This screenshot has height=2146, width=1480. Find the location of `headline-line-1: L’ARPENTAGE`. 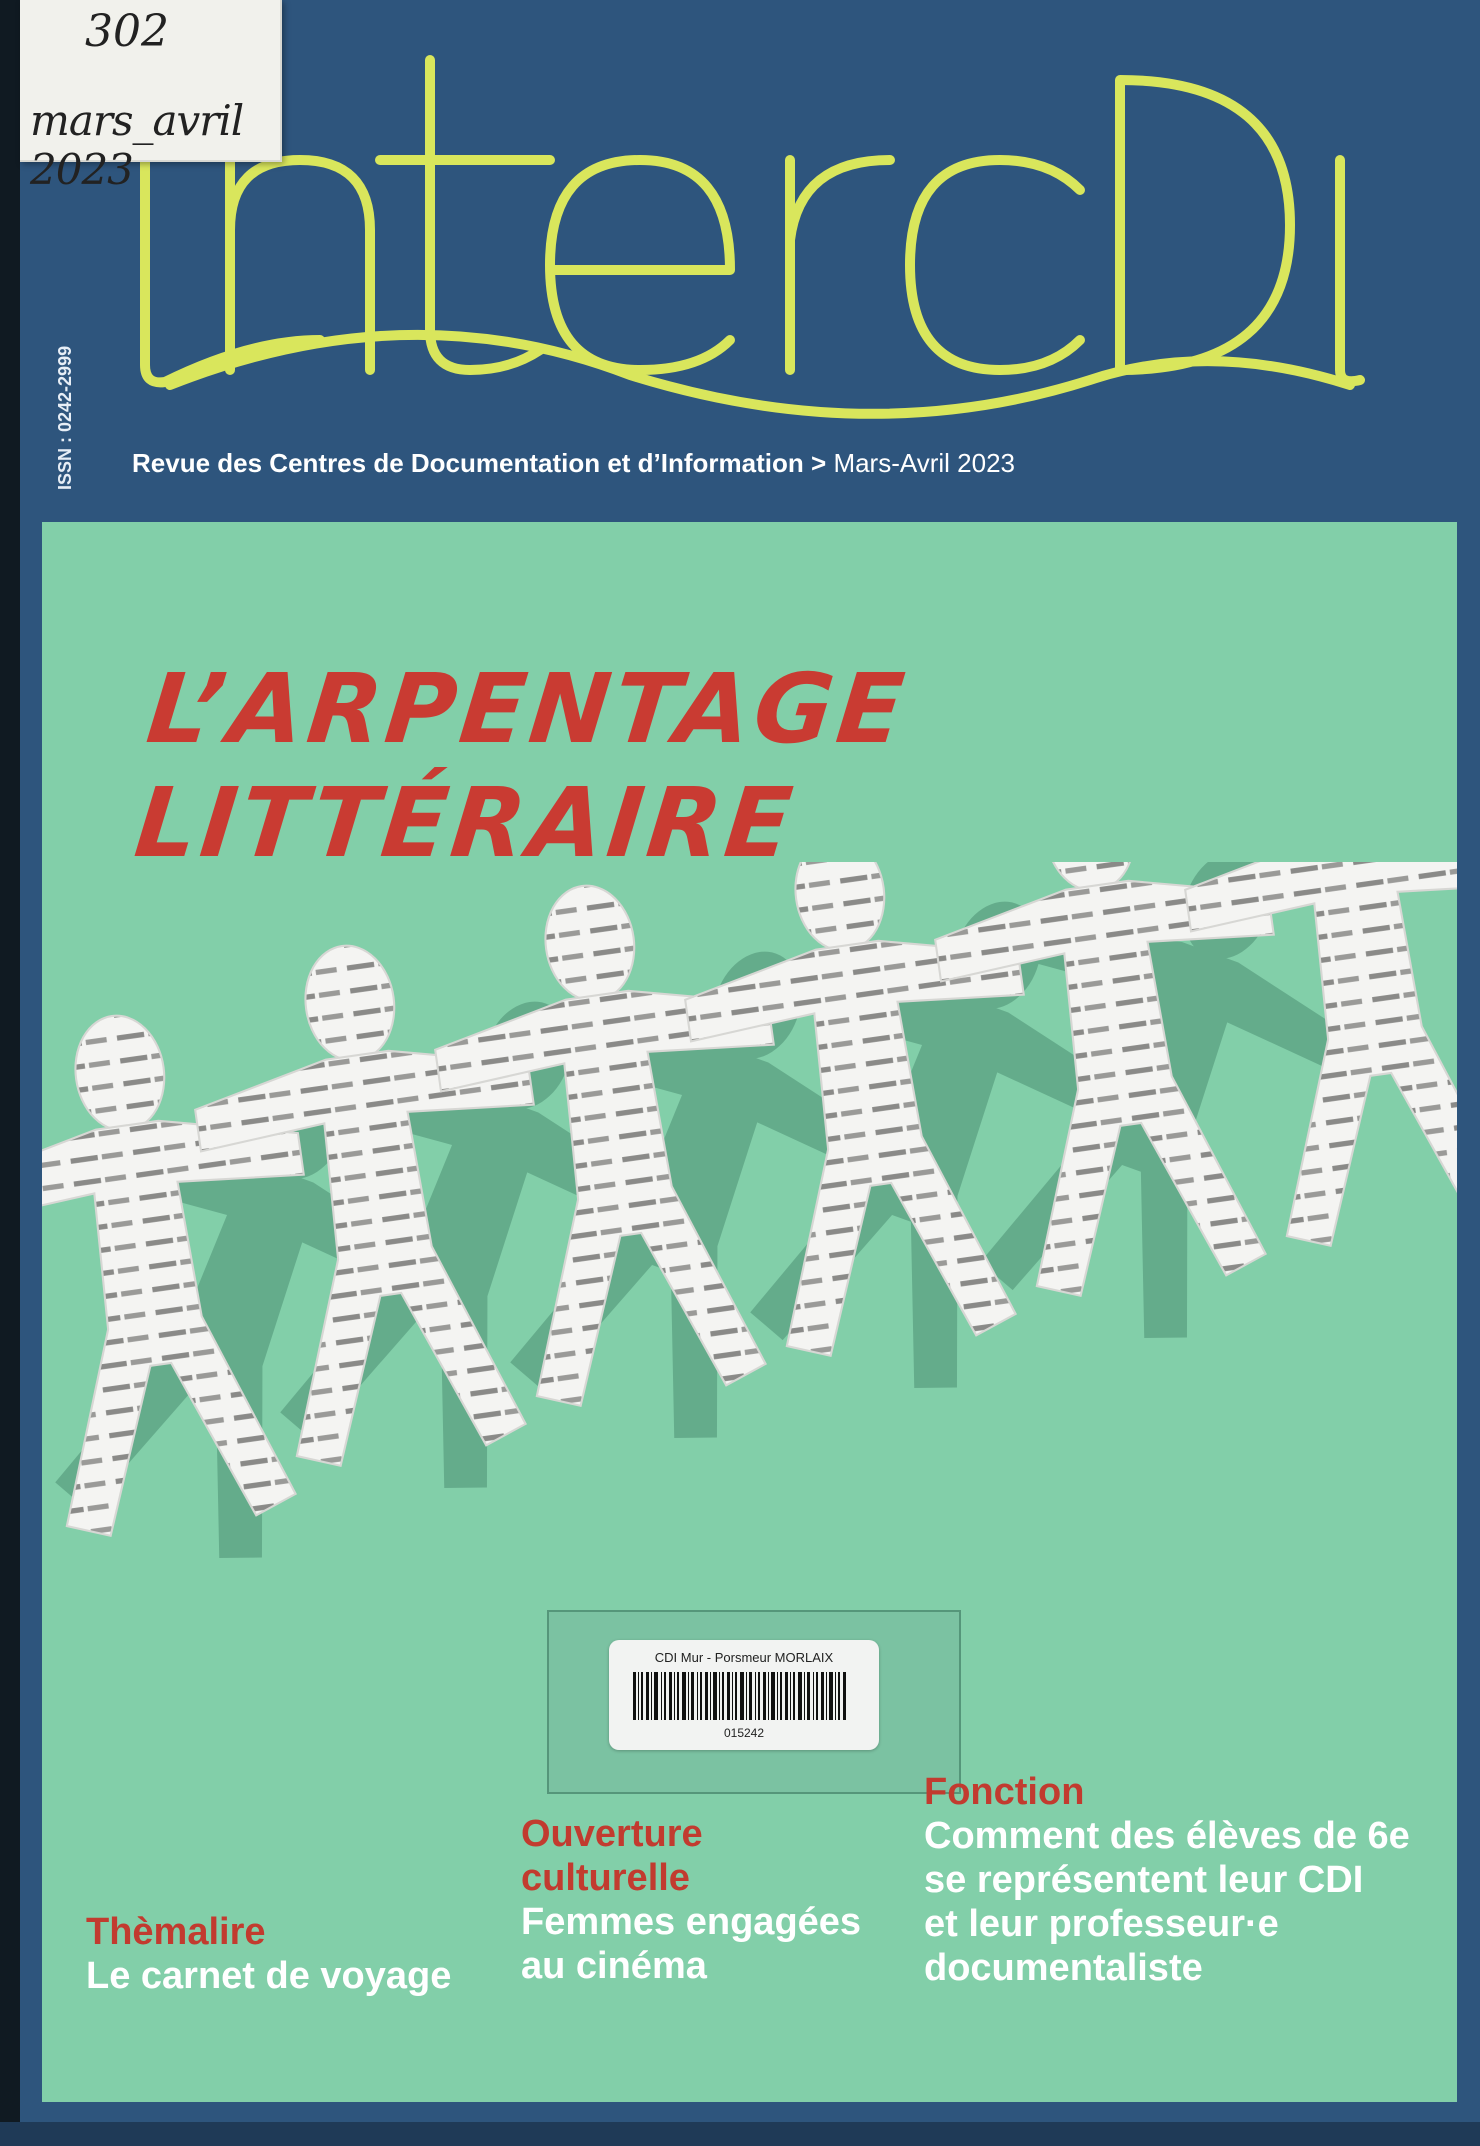

headline-line-1: L’ARPENTAGE is located at coordinates (527, 709).